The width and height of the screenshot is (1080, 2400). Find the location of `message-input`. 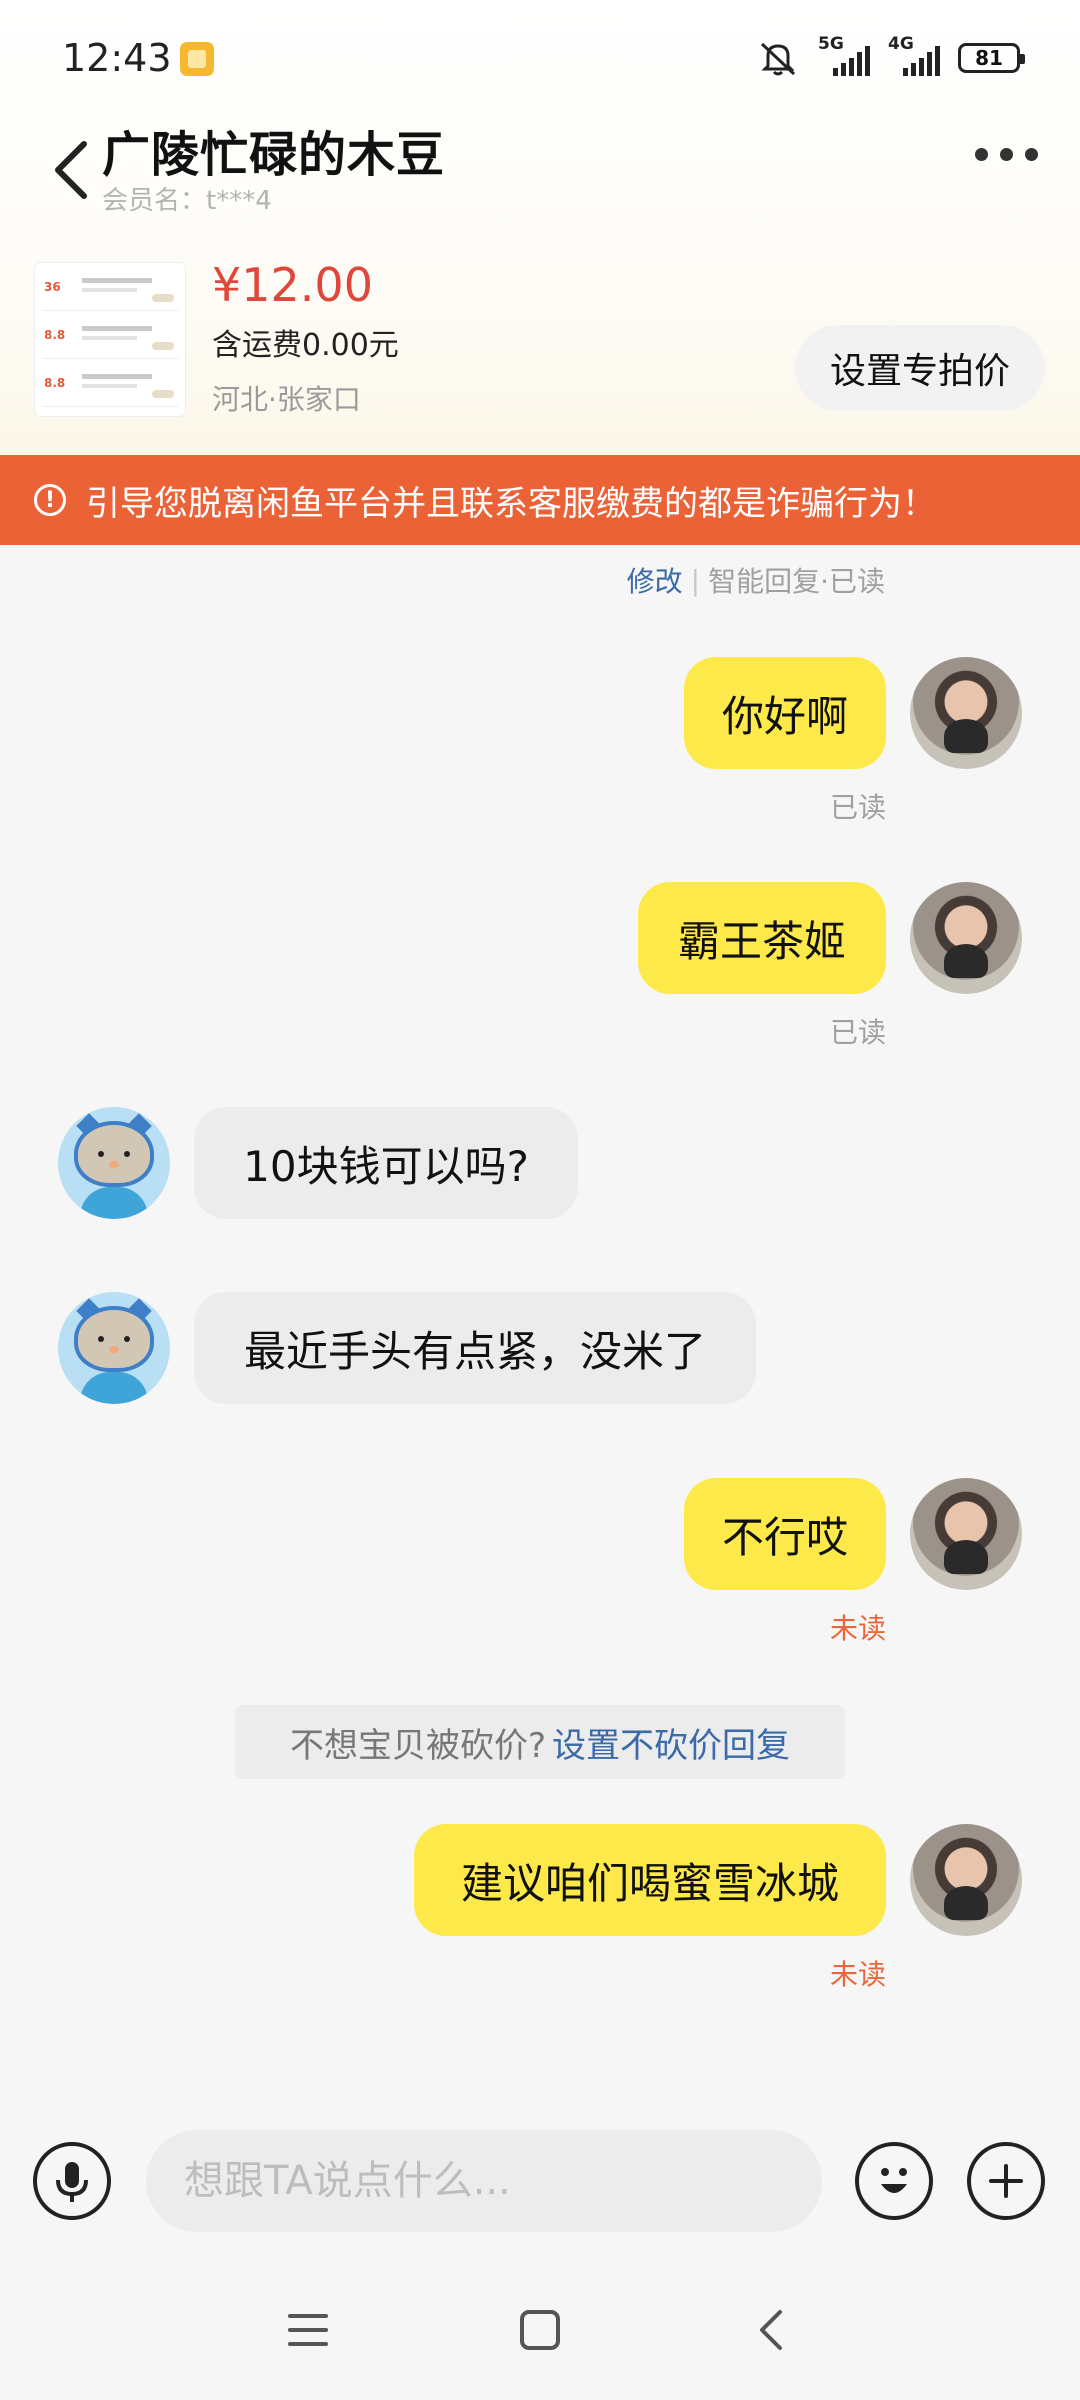

message-input is located at coordinates (484, 2181).